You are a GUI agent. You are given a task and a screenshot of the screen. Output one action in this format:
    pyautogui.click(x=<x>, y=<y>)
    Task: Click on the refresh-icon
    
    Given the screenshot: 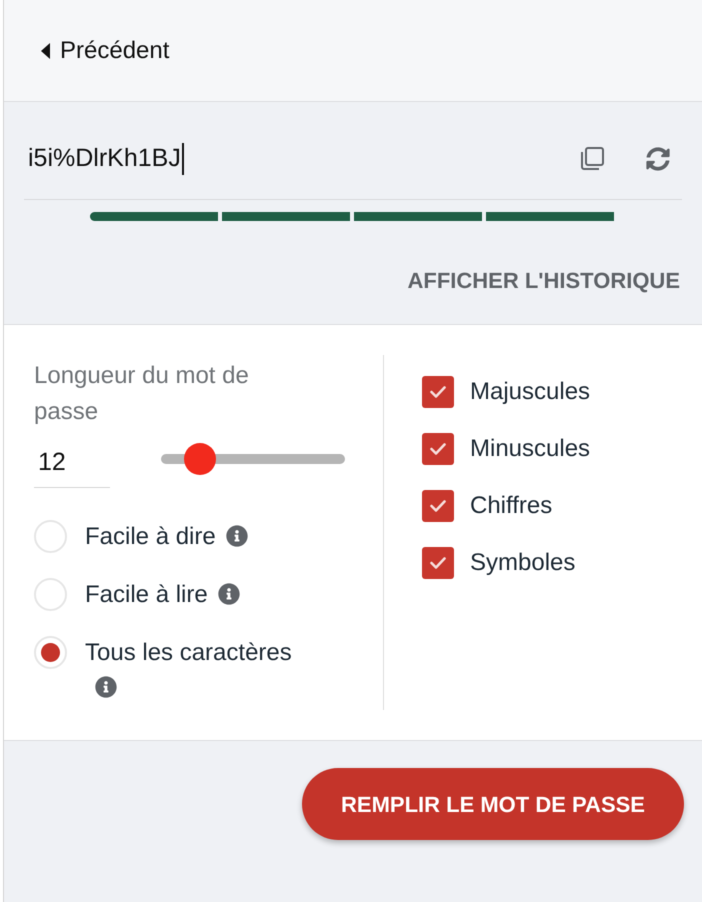 What is the action you would take?
    pyautogui.click(x=658, y=159)
    